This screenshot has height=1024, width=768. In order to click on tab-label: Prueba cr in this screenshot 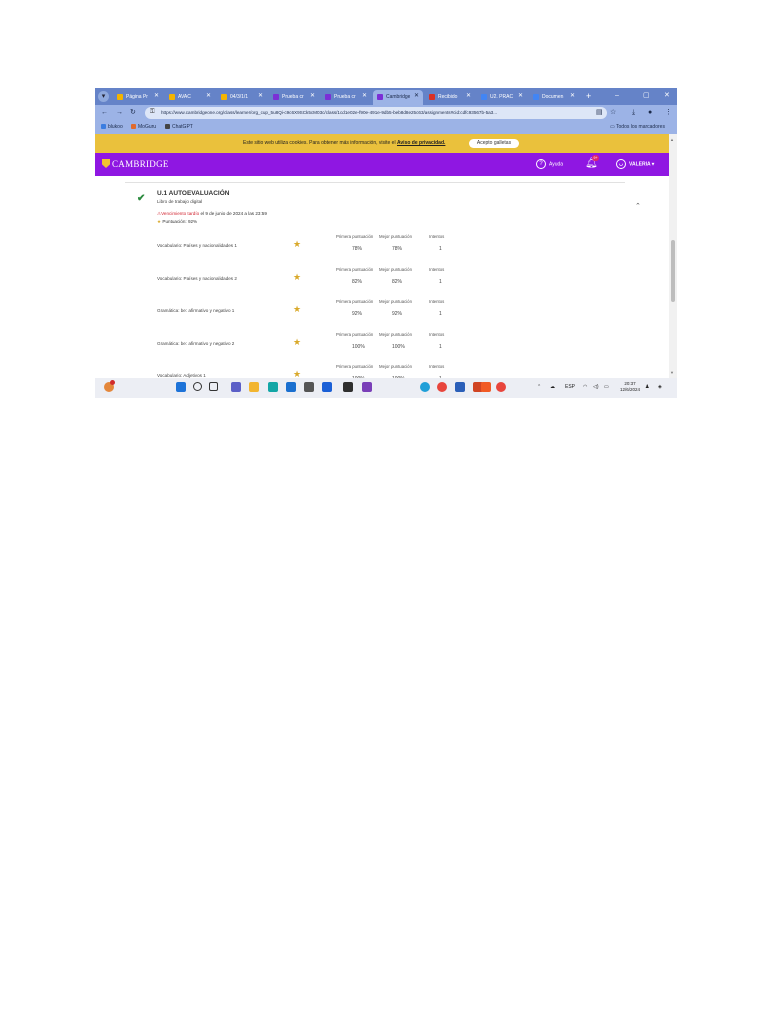, I will do `click(293, 97)`.